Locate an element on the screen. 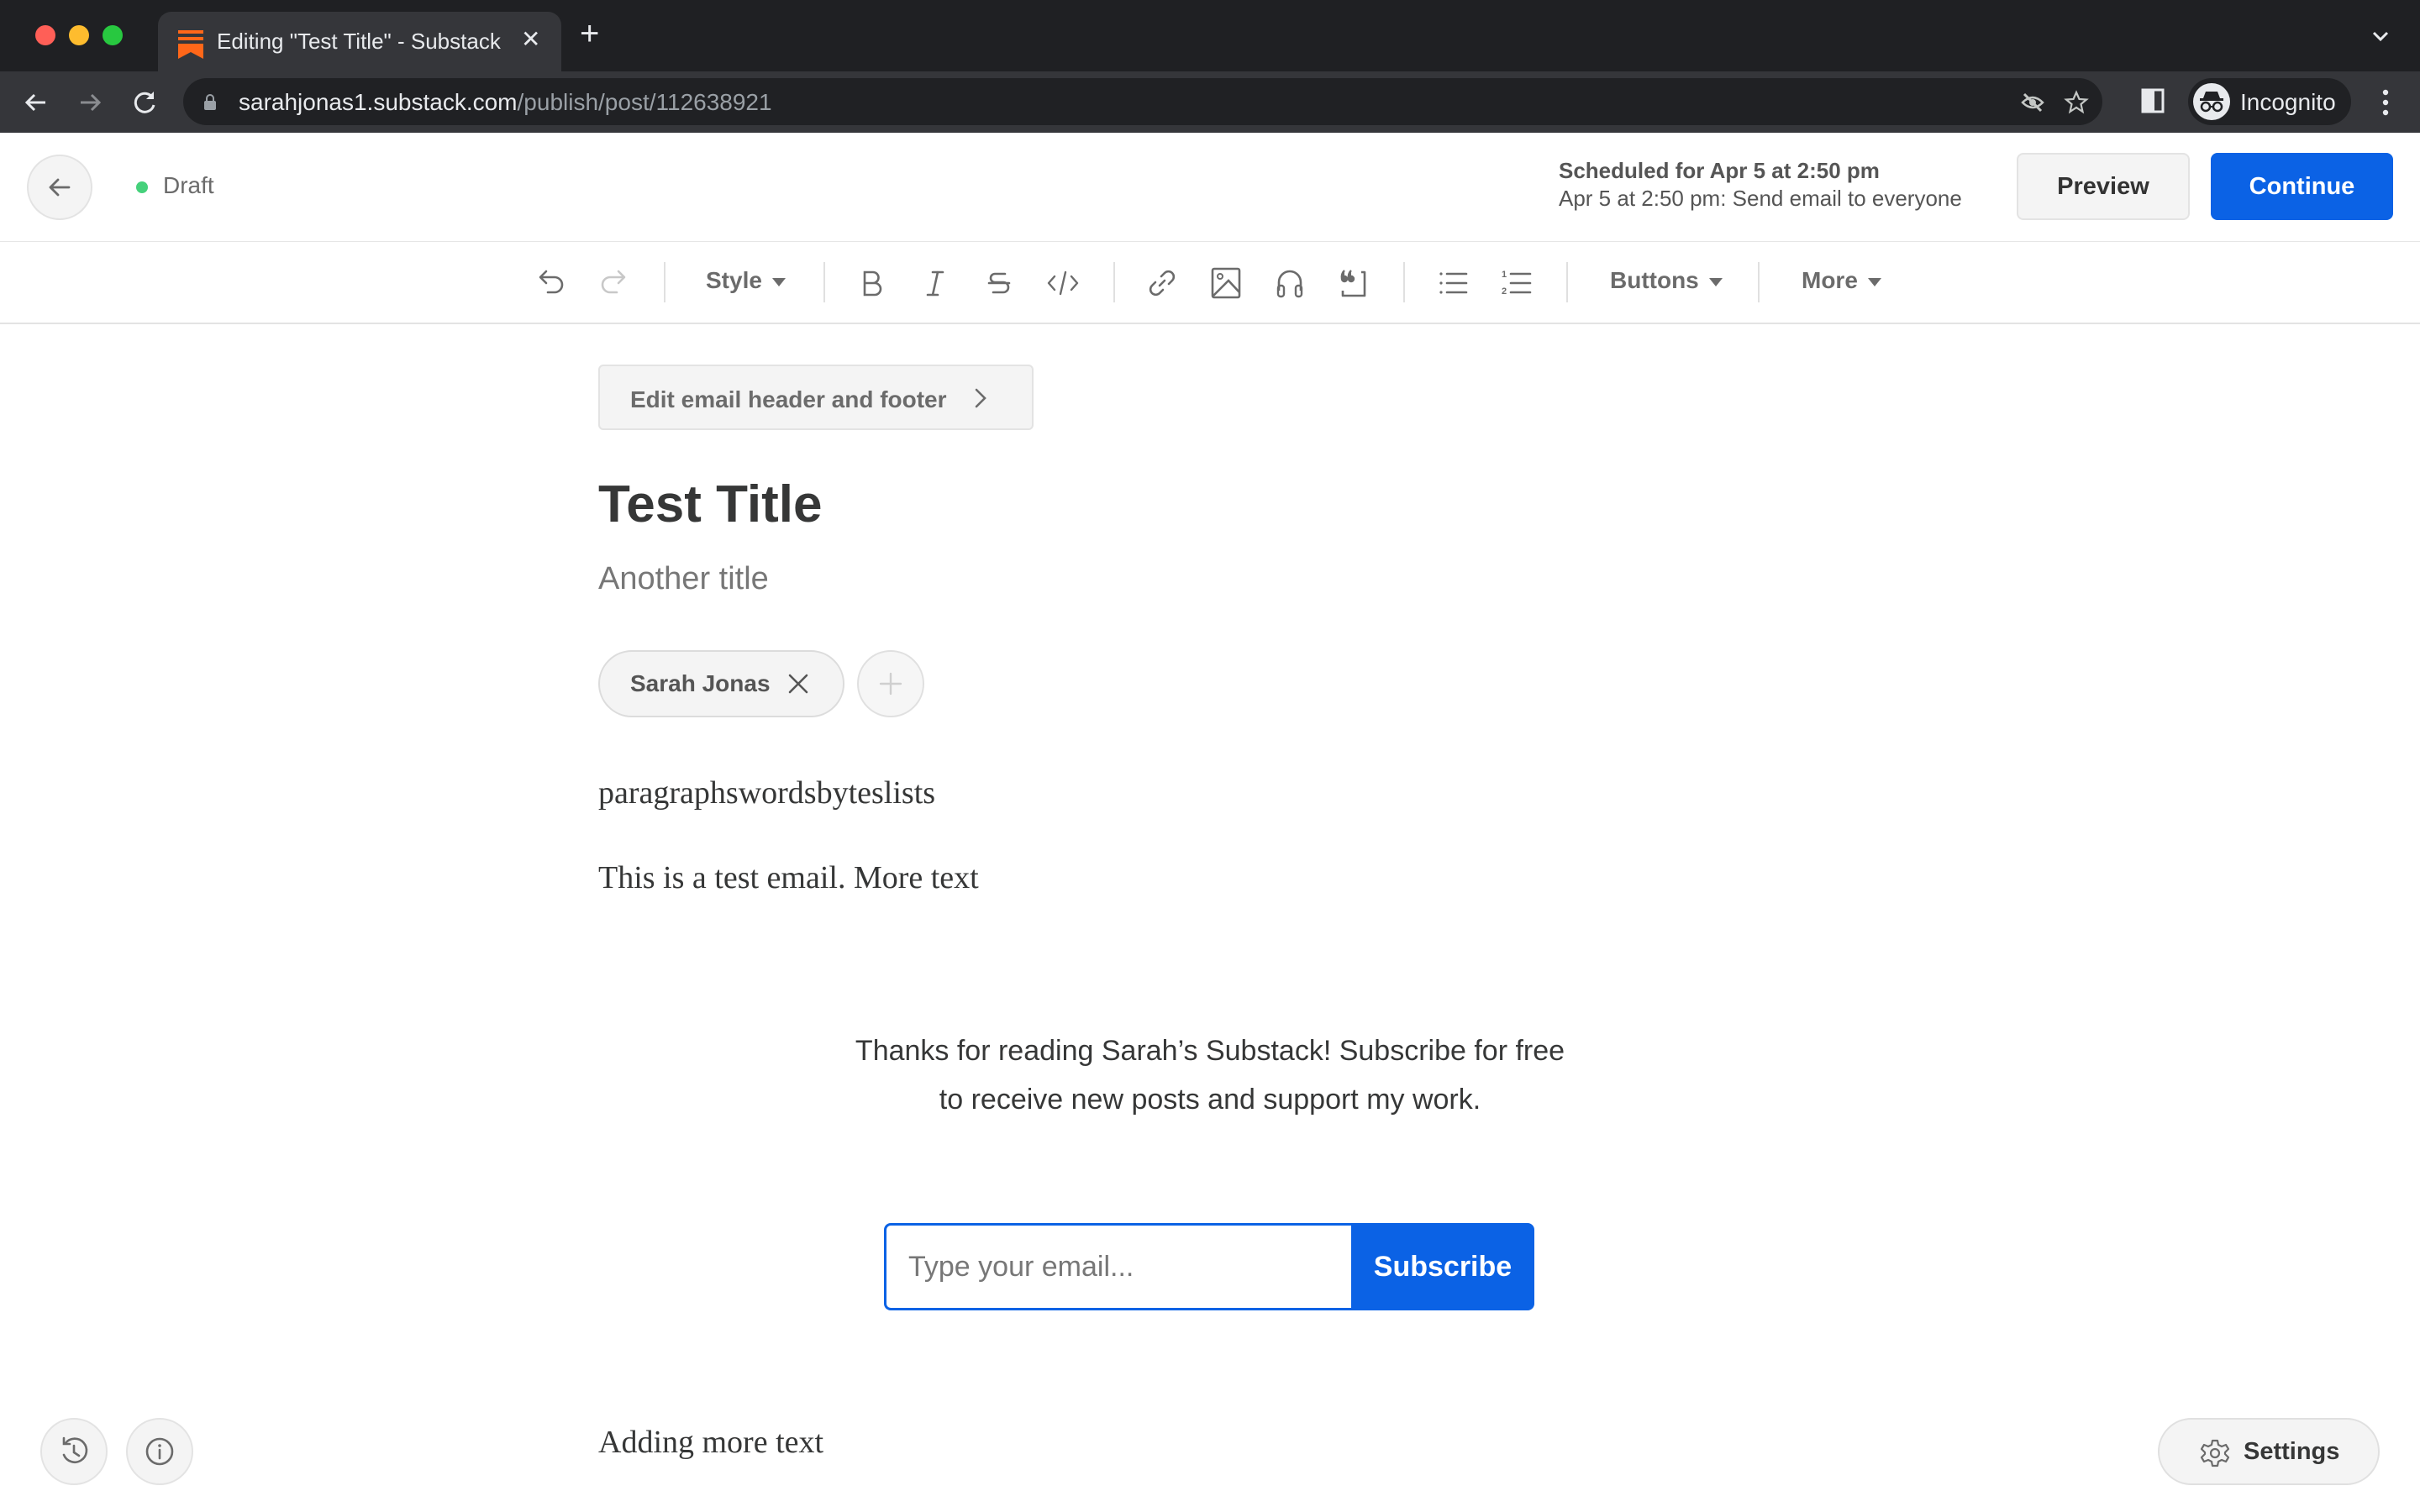 This screenshot has width=2420, height=1512. arrow-left-icon is located at coordinates (60, 187).